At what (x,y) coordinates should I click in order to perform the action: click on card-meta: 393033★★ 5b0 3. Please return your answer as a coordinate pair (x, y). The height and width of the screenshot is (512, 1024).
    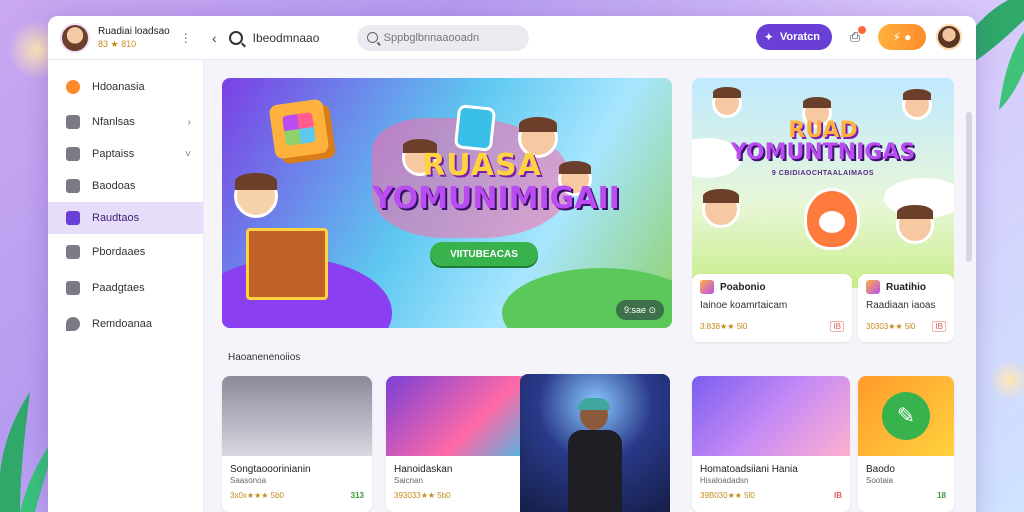
    Looking at the image, I should click on (461, 492).